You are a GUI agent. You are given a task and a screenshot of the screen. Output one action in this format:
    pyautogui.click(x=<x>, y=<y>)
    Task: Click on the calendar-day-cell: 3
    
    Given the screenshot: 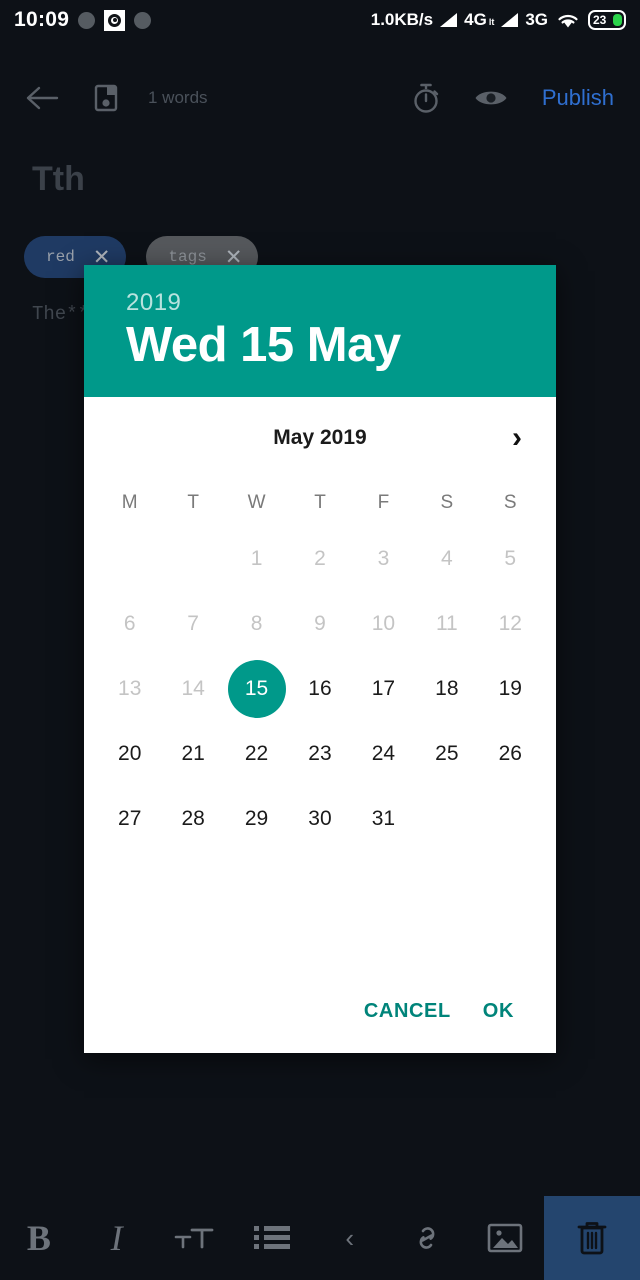 What is the action you would take?
    pyautogui.click(x=383, y=559)
    